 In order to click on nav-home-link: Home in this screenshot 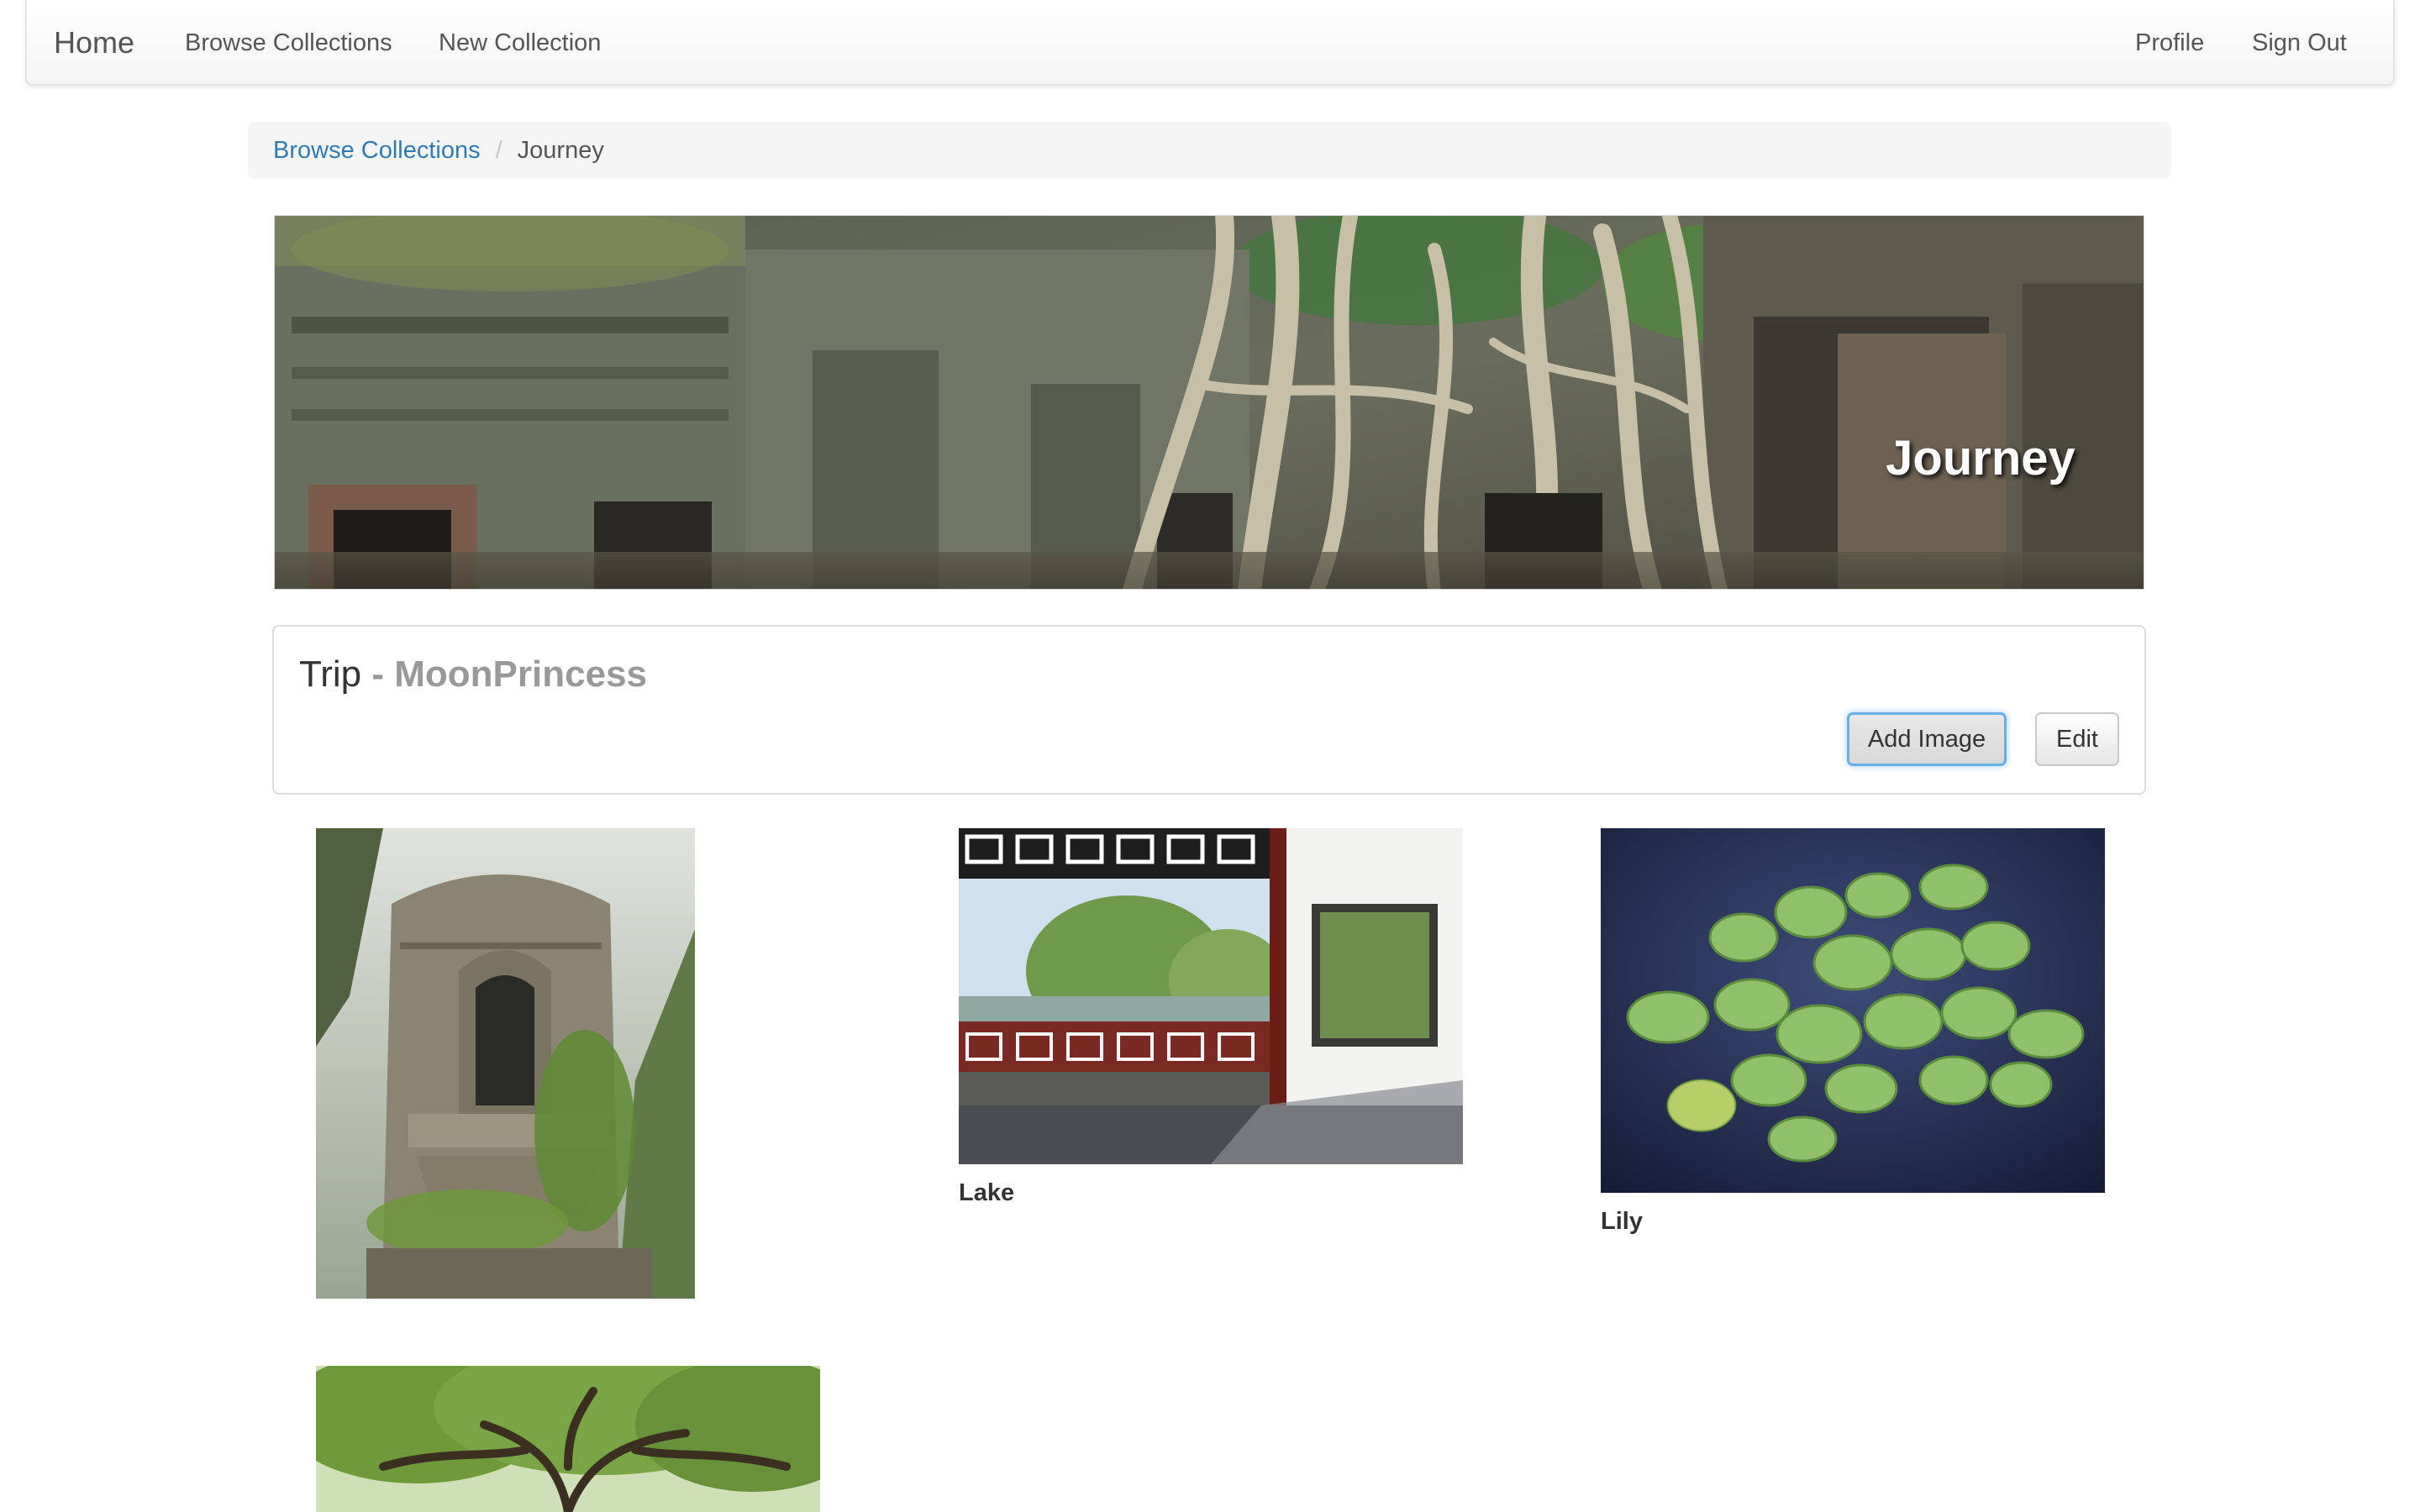, I will do `click(94, 43)`.